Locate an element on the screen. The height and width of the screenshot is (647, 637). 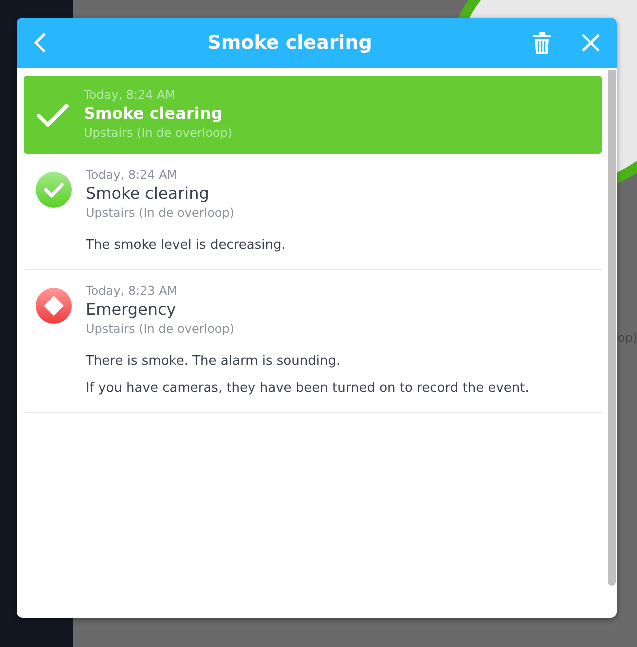
close-icon is located at coordinates (591, 43).